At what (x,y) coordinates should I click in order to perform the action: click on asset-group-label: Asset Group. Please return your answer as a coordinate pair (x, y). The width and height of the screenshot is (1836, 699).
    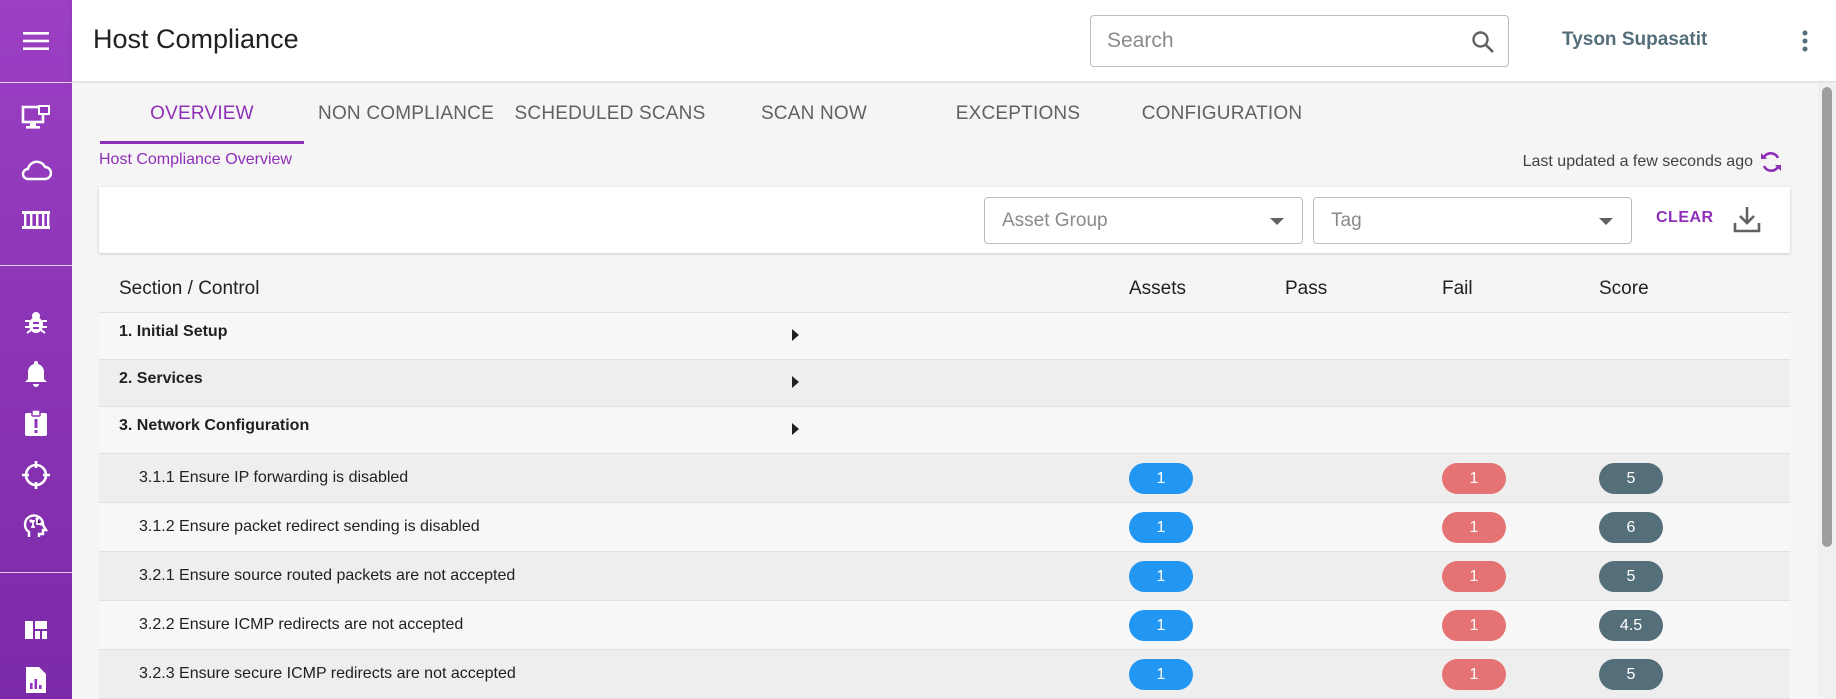
    Looking at the image, I should click on (1055, 220).